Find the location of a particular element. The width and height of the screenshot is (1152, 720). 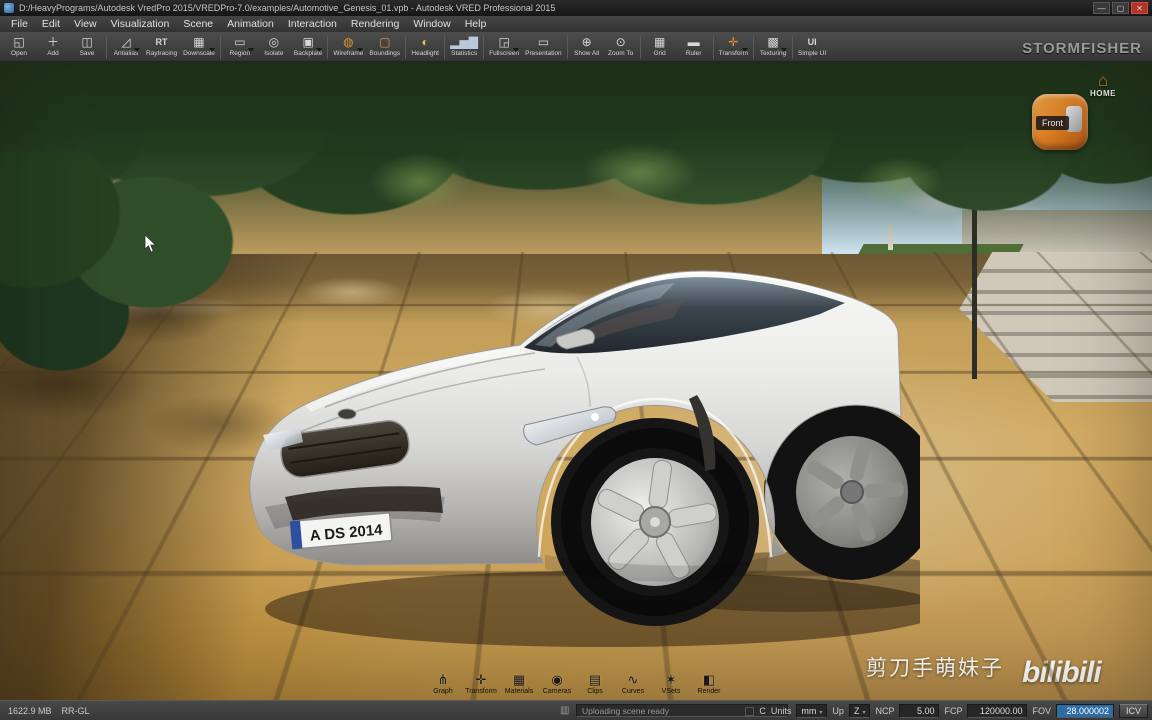

toolbar-isolate: ◎ Isolate is located at coordinates (274, 47).